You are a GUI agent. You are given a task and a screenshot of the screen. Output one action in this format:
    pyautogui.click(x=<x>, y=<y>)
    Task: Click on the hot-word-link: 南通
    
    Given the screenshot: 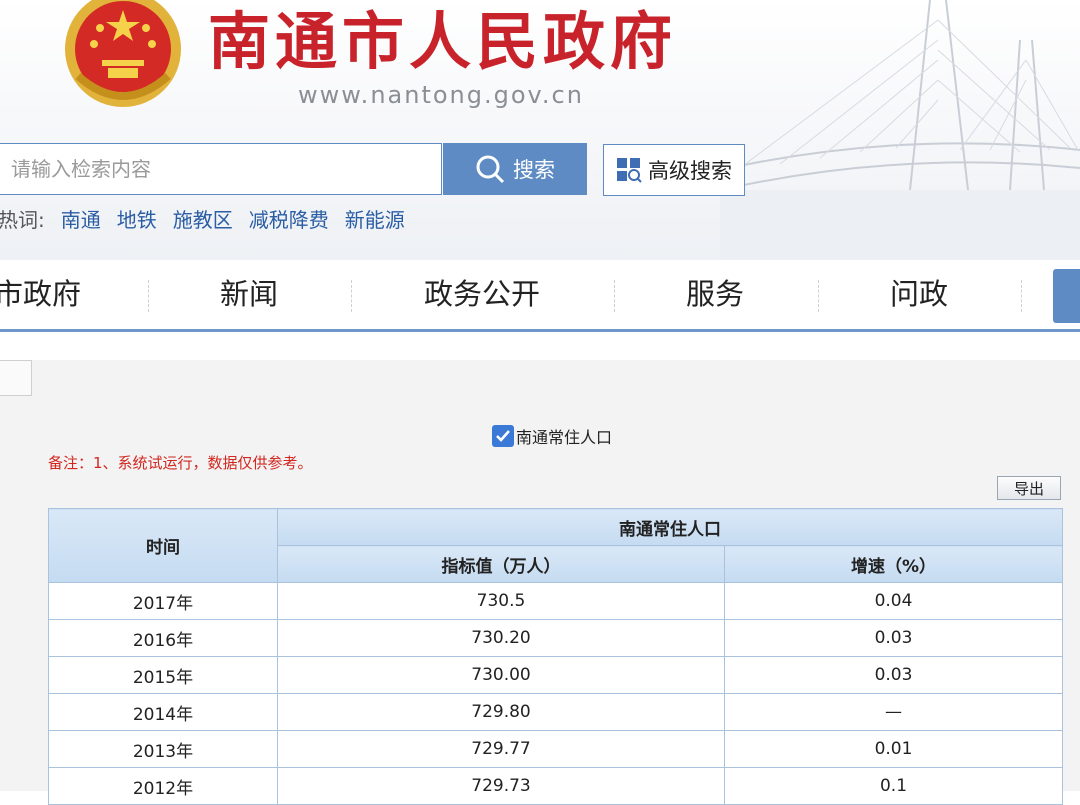 What is the action you would take?
    pyautogui.click(x=81, y=220)
    